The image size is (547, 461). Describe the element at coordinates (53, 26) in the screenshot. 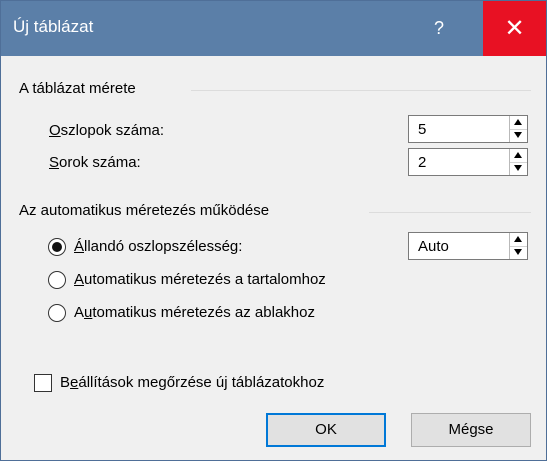

I see `dialog-title: Új táblázat` at that location.